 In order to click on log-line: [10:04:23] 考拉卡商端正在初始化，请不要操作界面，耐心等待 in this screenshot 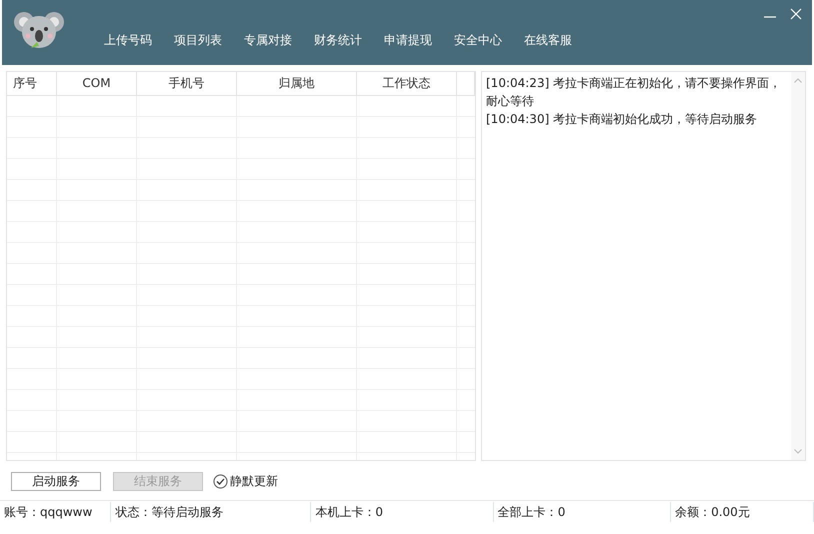, I will do `click(634, 92)`.